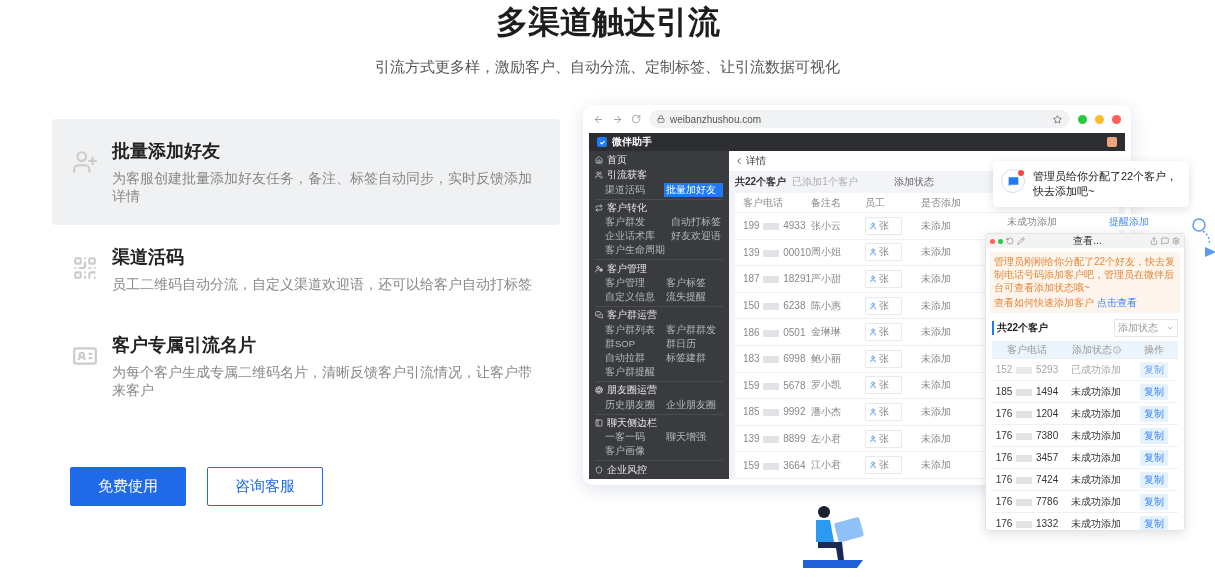 The image size is (1215, 580). I want to click on table-cell-text: 199 4933, so click(775, 226).